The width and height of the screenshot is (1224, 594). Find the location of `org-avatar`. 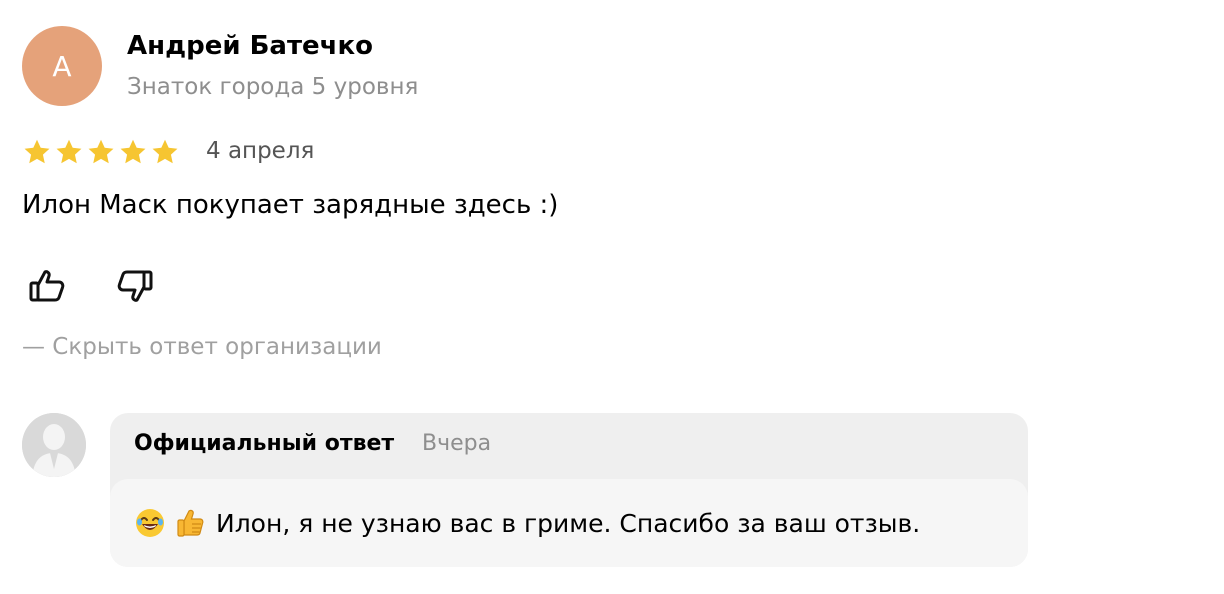

org-avatar is located at coordinates (54, 445).